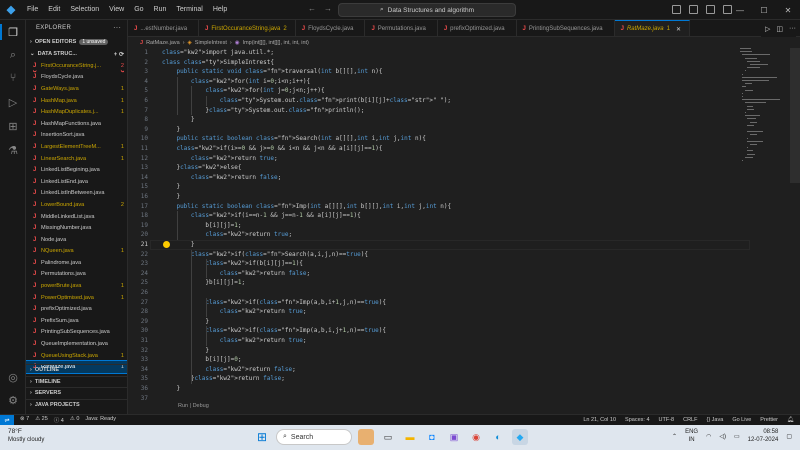 The width and height of the screenshot is (800, 450). What do you see at coordinates (76, 321) in the screenshot?
I see `file-item: J PrefixSum.java` at bounding box center [76, 321].